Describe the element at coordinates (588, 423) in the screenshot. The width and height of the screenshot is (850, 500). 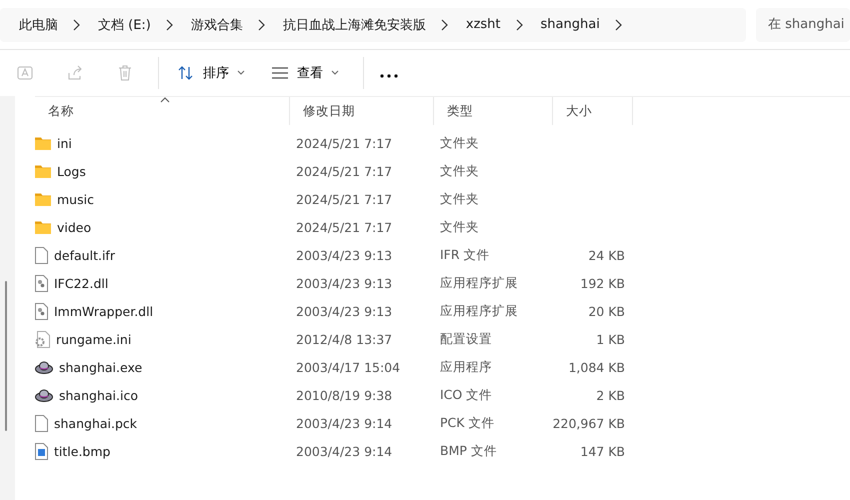
I see `size-cell: 220,967 KB` at that location.